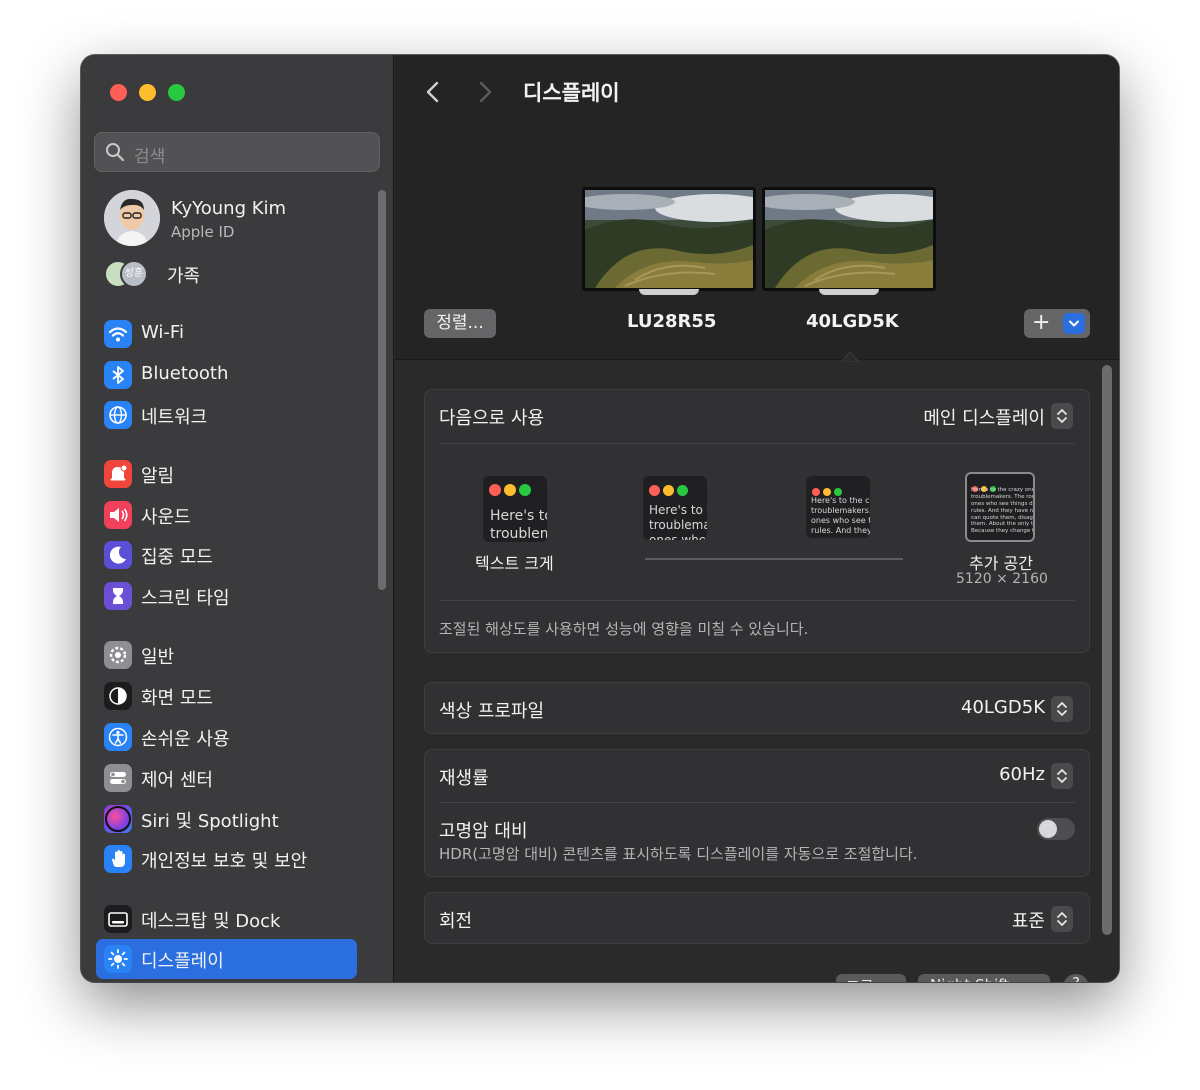  What do you see at coordinates (757, 708) in the screenshot?
I see `color-profile-panel: 색상 프로파일 40LGD5K` at bounding box center [757, 708].